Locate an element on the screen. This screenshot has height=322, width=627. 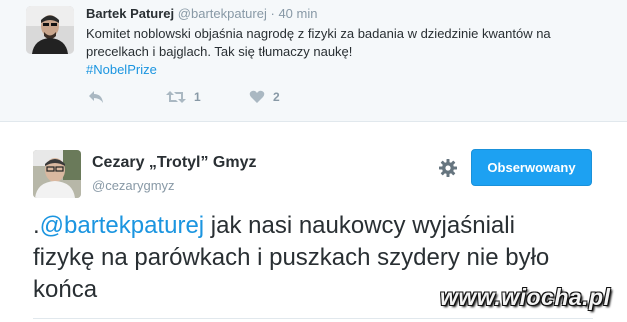
reply-button is located at coordinates (96, 97).